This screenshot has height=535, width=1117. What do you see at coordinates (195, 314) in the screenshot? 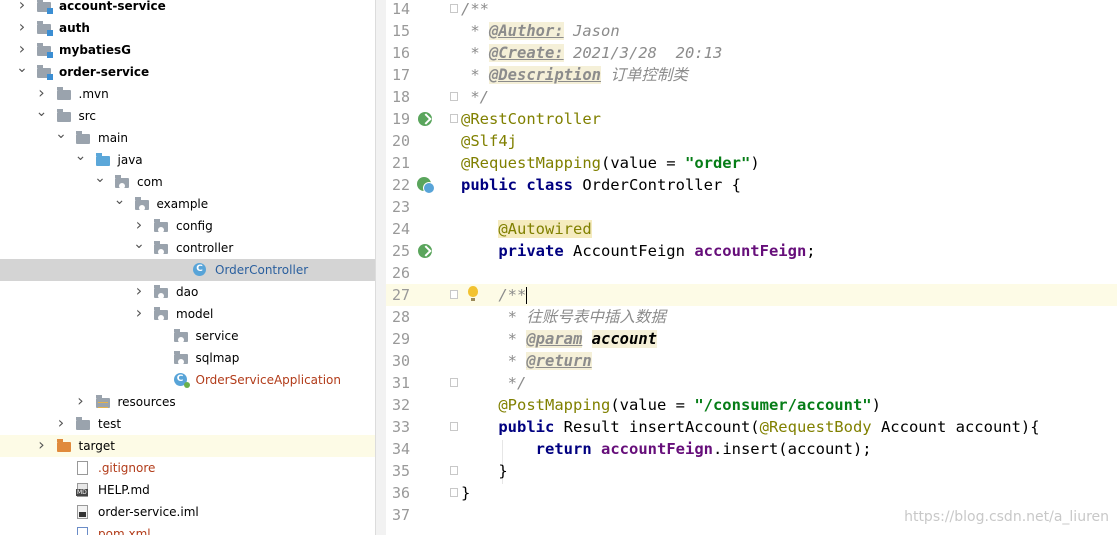
I see `tree-item-label: model` at bounding box center [195, 314].